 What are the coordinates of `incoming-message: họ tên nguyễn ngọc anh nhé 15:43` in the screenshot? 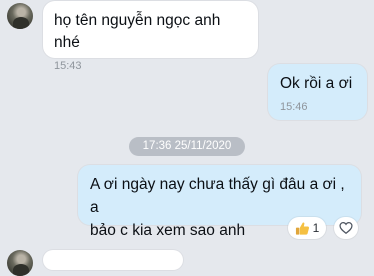 It's located at (150, 36).